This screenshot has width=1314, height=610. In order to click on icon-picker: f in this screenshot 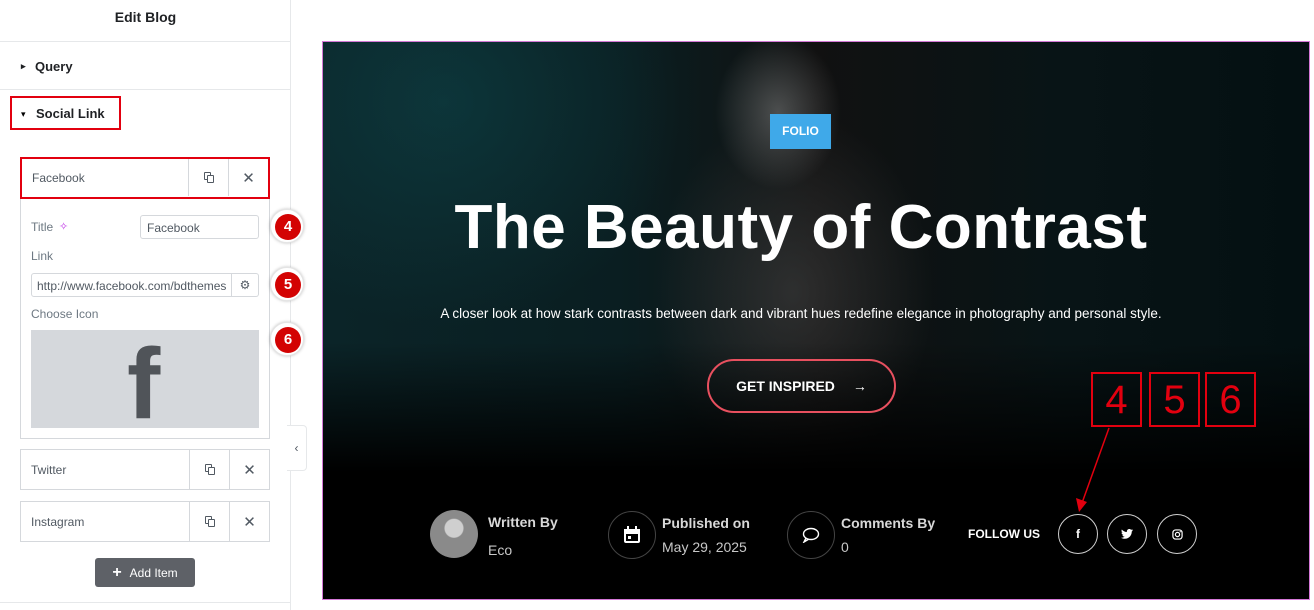, I will do `click(145, 382)`.